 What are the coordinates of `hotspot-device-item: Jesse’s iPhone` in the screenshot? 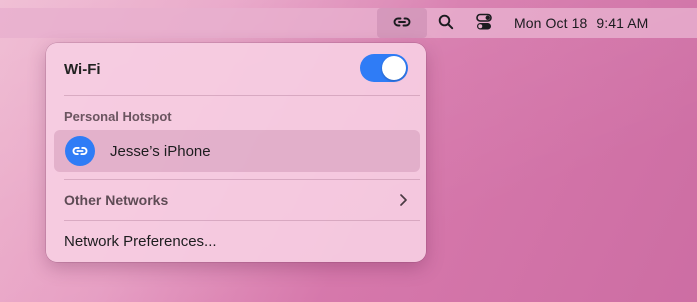 It's located at (237, 151).